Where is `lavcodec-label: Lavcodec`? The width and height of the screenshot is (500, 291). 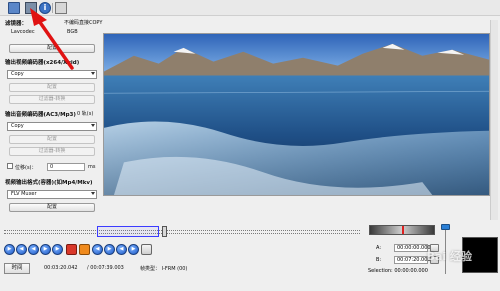 lavcodec-label: Lavcodec is located at coordinates (23, 32).